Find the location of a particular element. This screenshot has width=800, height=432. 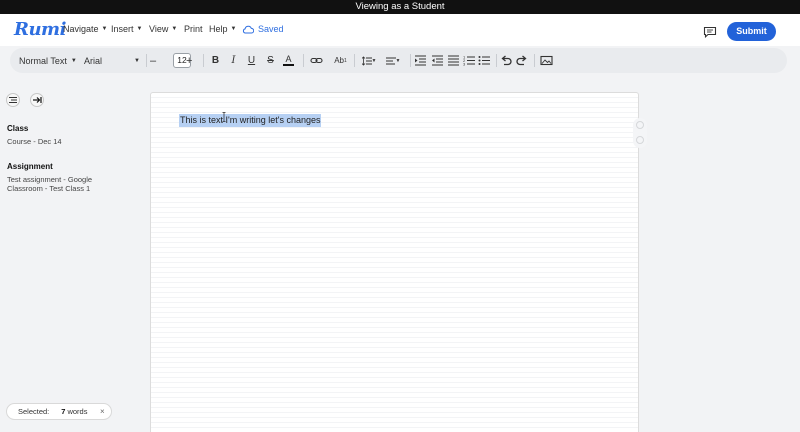

selected-unit: words is located at coordinates (77, 411).